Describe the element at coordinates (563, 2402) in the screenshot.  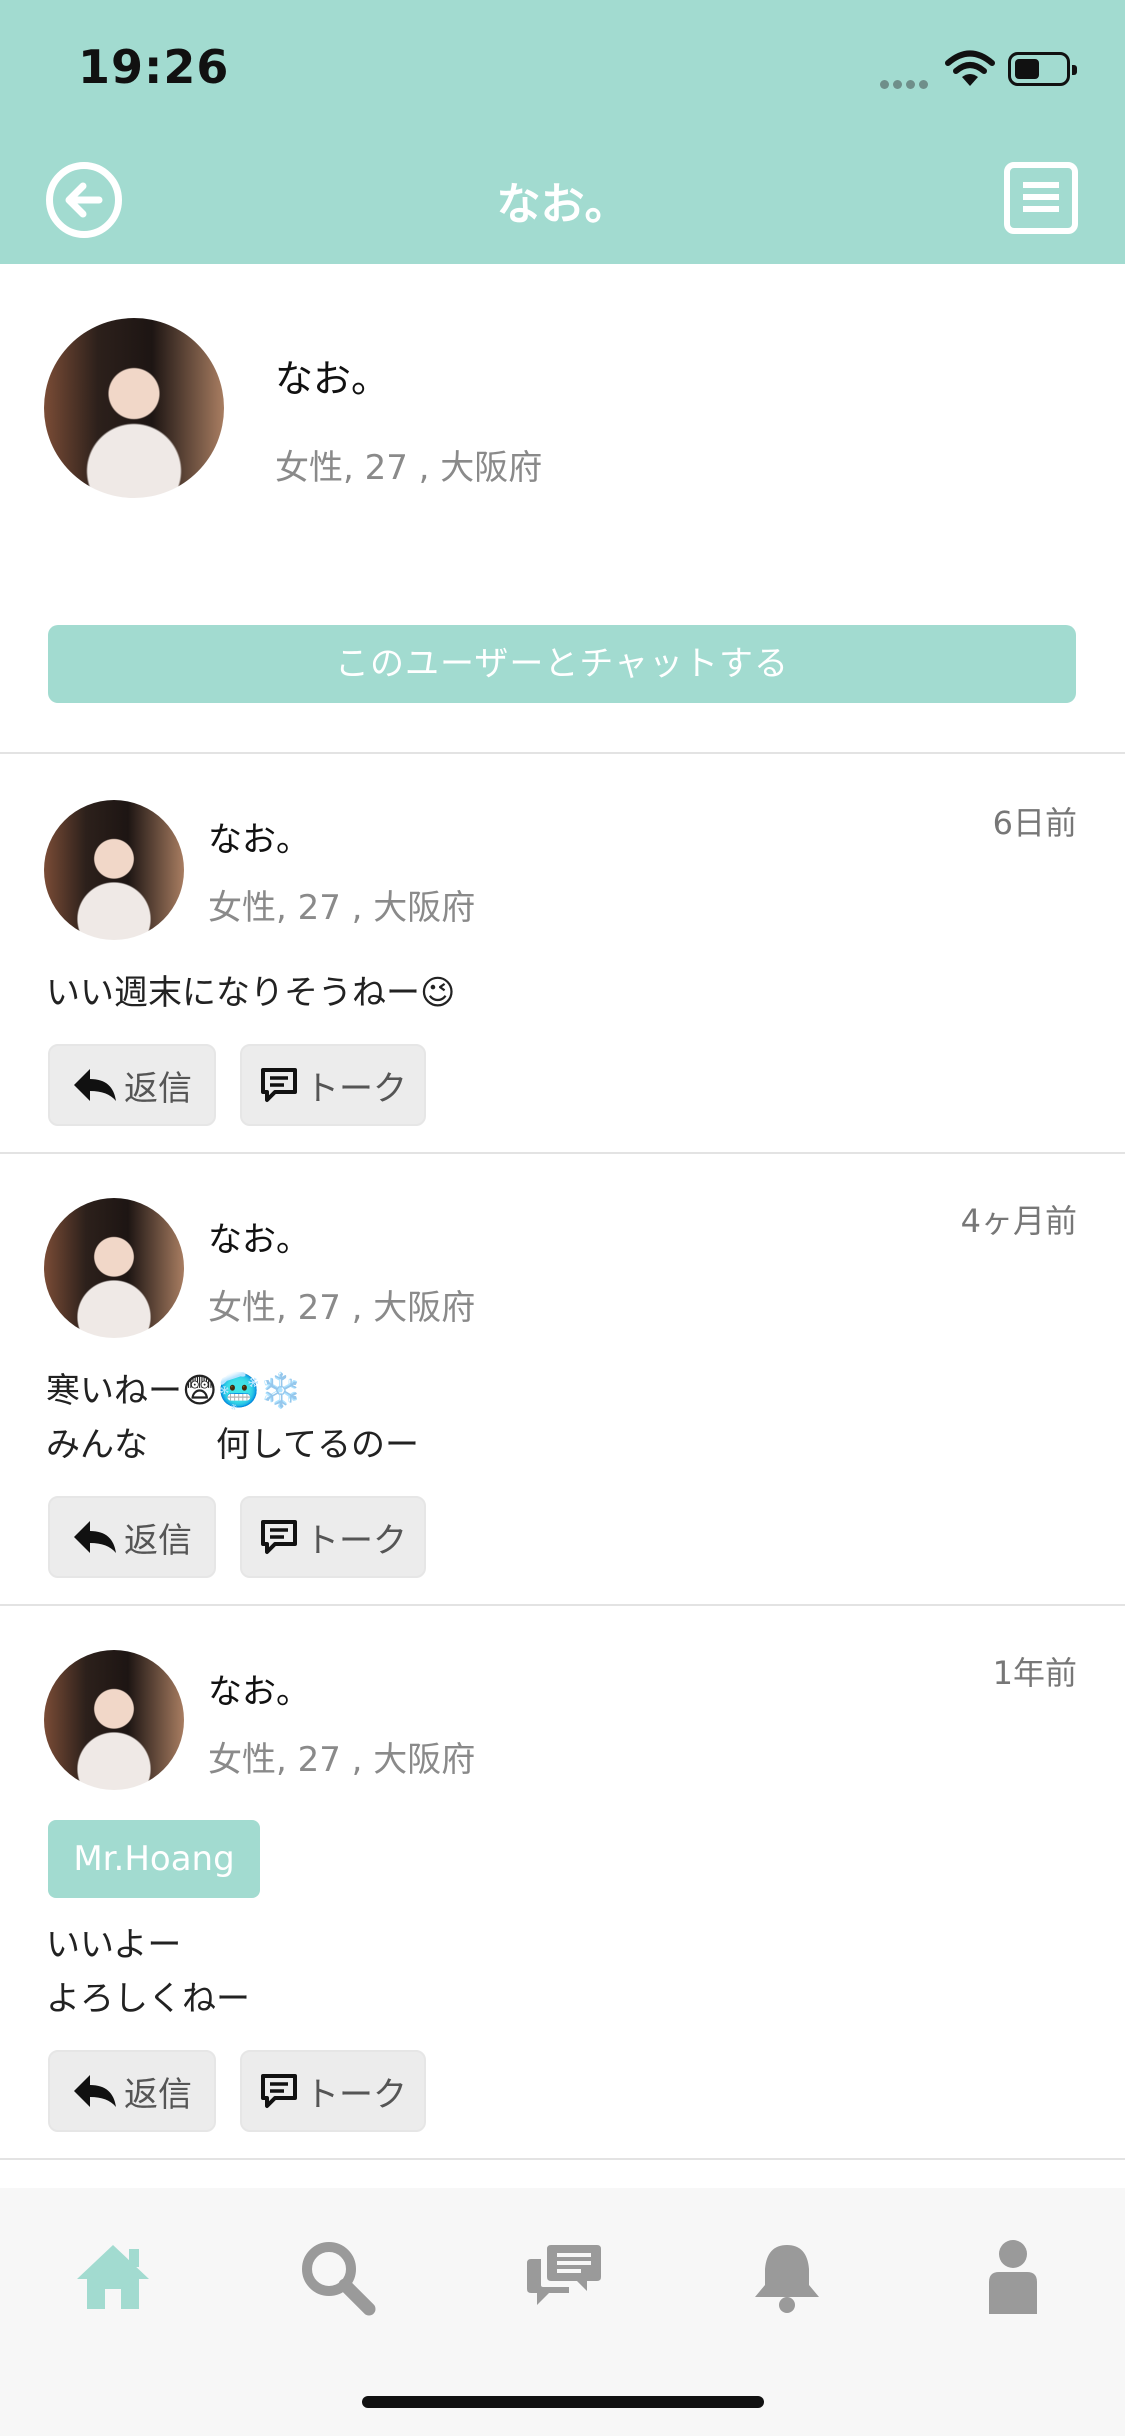
I see `home-indicator` at that location.